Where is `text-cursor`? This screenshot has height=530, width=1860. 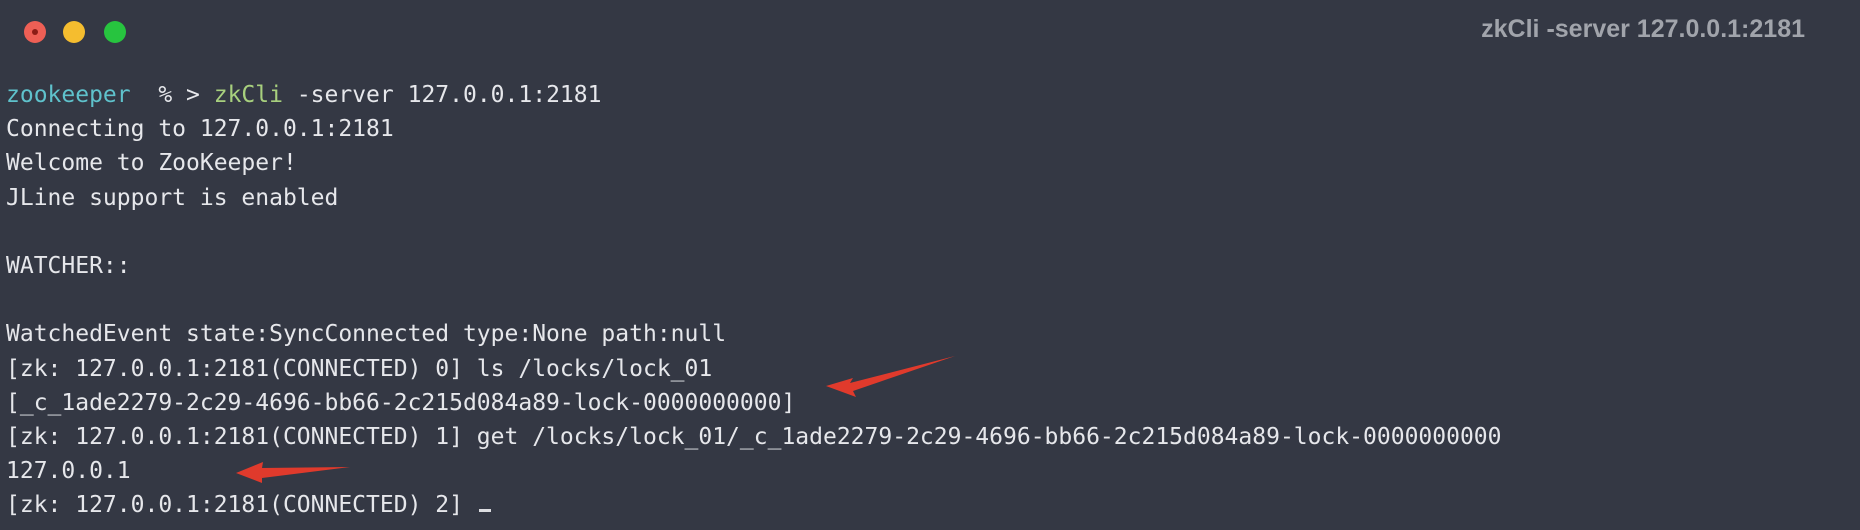 text-cursor is located at coordinates (484, 511).